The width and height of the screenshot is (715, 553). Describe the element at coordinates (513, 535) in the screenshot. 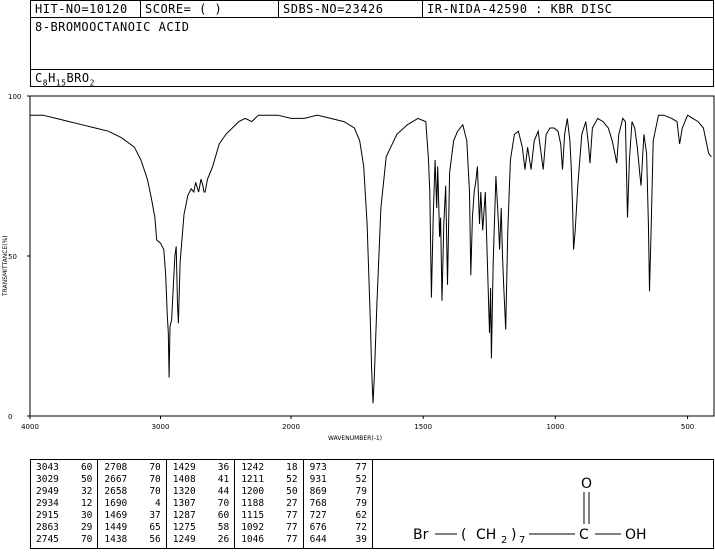

I see `close-paren: )` at that location.